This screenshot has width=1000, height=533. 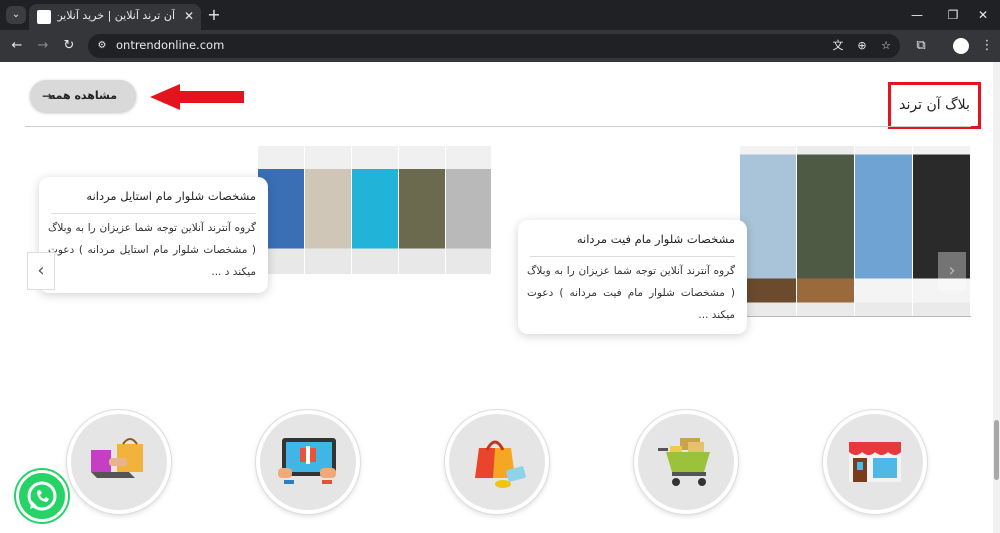 What do you see at coordinates (197, 97) in the screenshot?
I see `red-annotation-arrow-icon` at bounding box center [197, 97].